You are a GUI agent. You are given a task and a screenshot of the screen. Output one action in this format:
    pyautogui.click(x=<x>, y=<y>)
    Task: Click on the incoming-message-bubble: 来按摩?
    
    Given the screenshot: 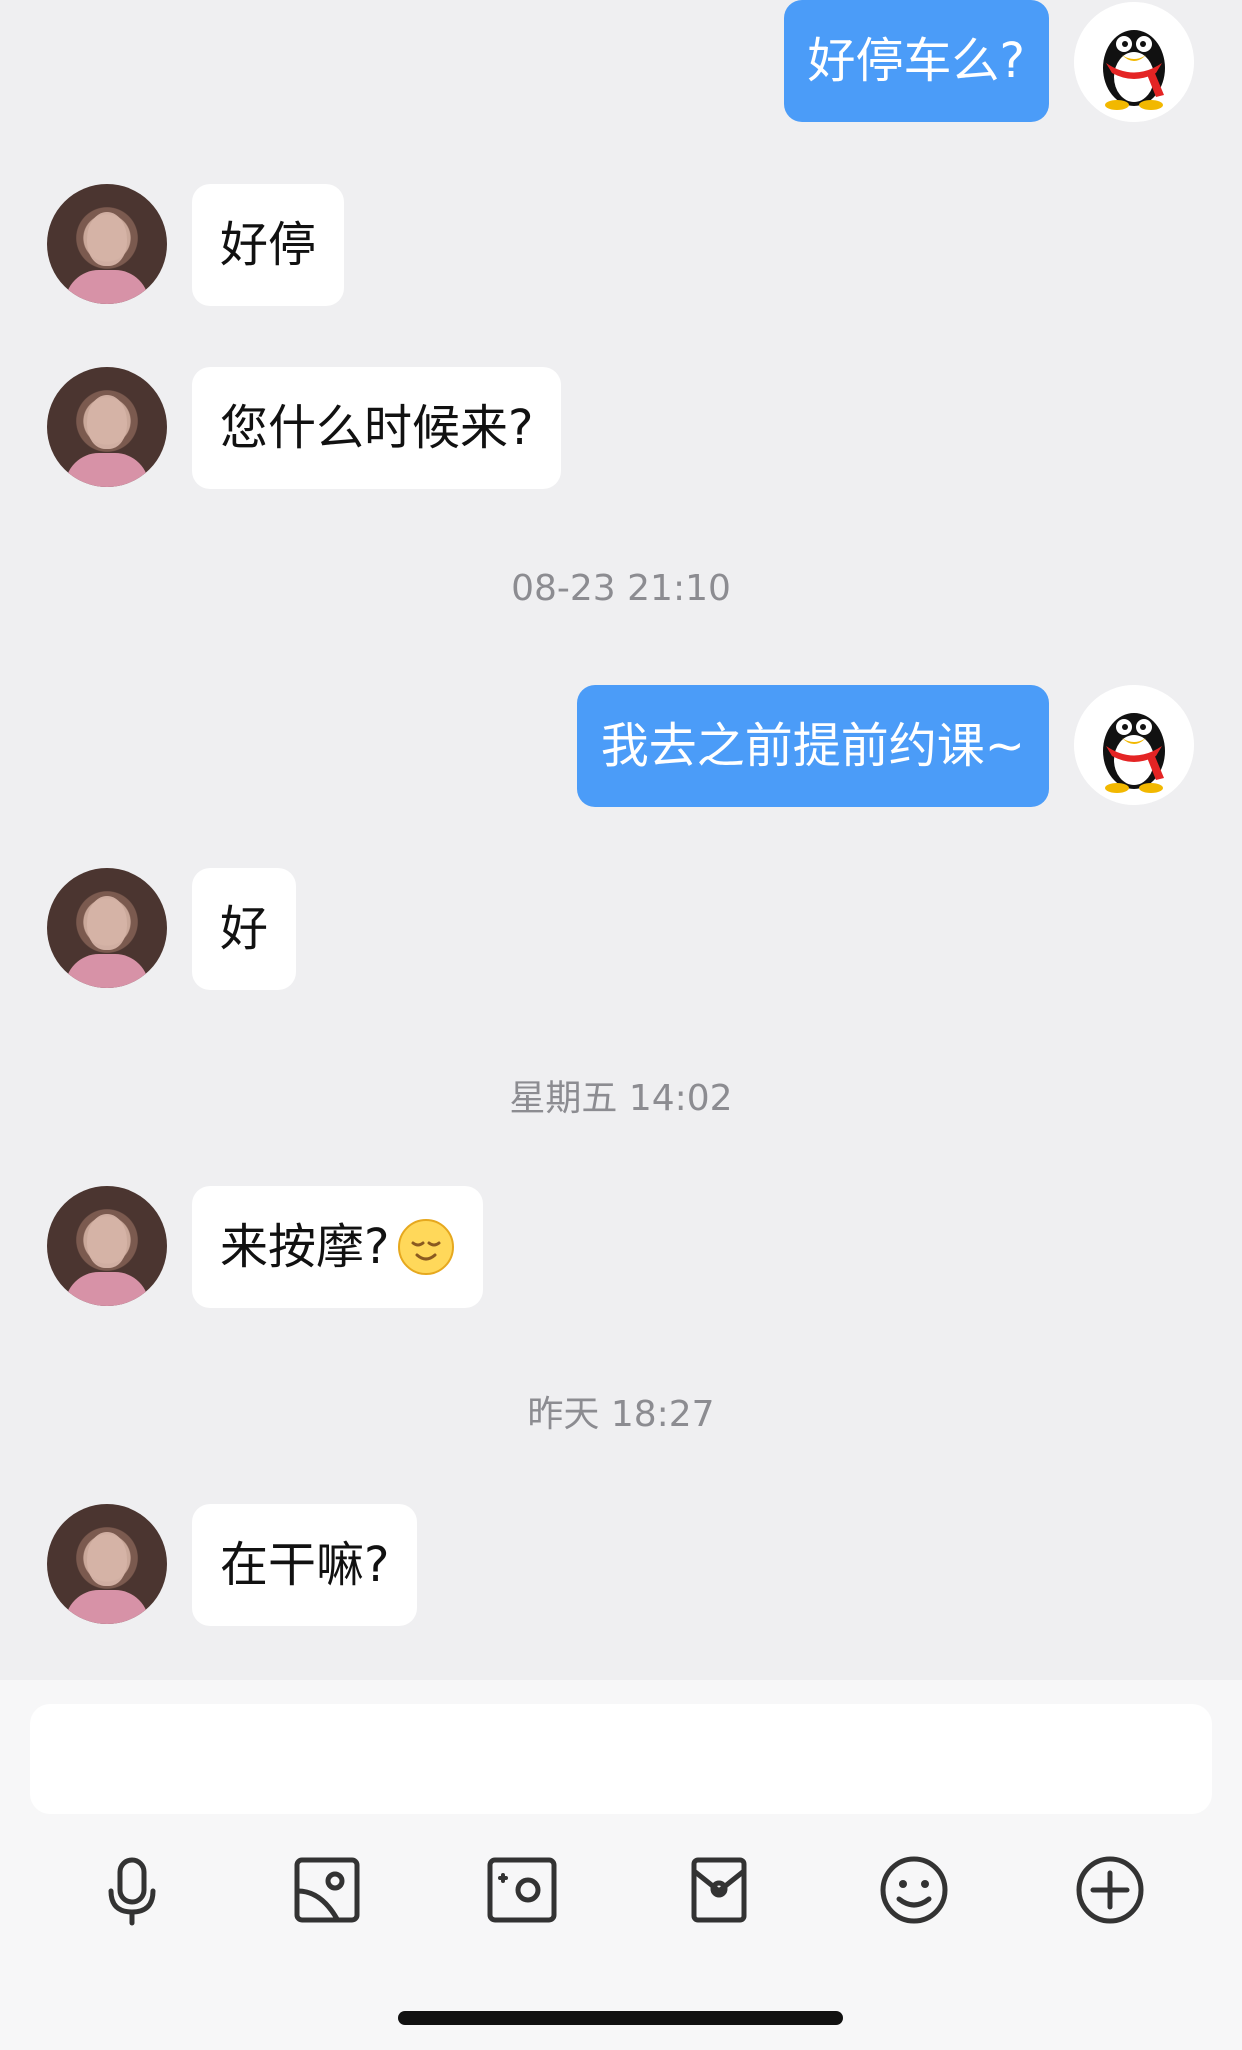 What is the action you would take?
    pyautogui.click(x=338, y=1247)
    